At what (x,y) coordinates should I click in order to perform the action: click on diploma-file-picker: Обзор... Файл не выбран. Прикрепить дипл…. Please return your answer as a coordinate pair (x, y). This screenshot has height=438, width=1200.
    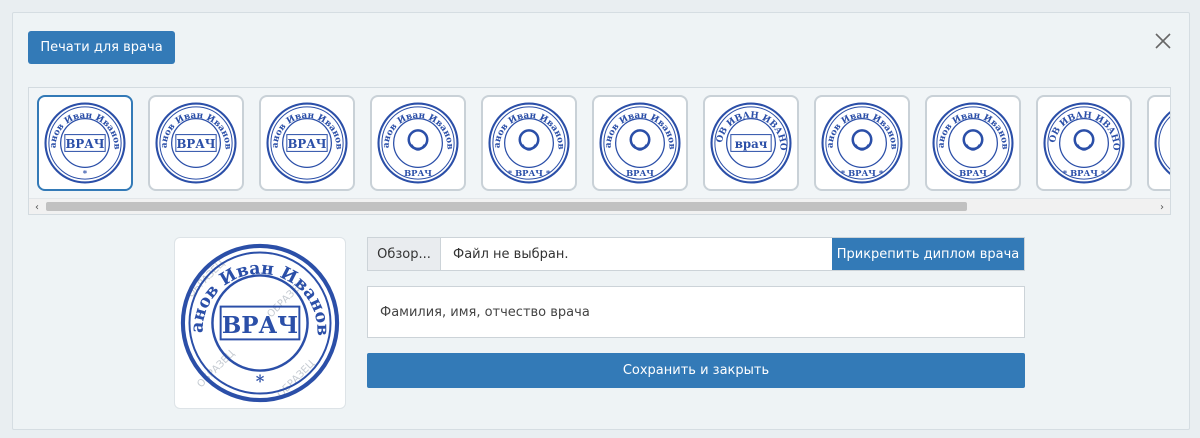
    Looking at the image, I should click on (696, 254).